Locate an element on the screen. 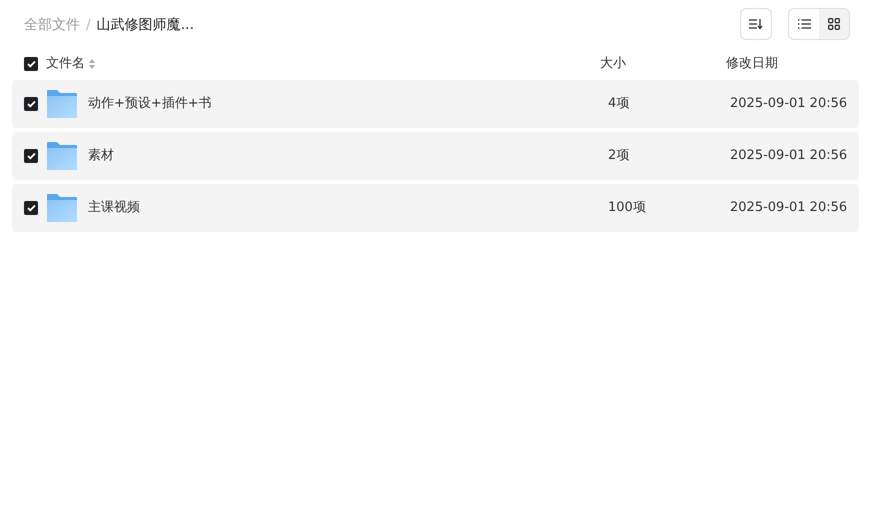 The image size is (874, 514). file-size: 100项 is located at coordinates (627, 208).